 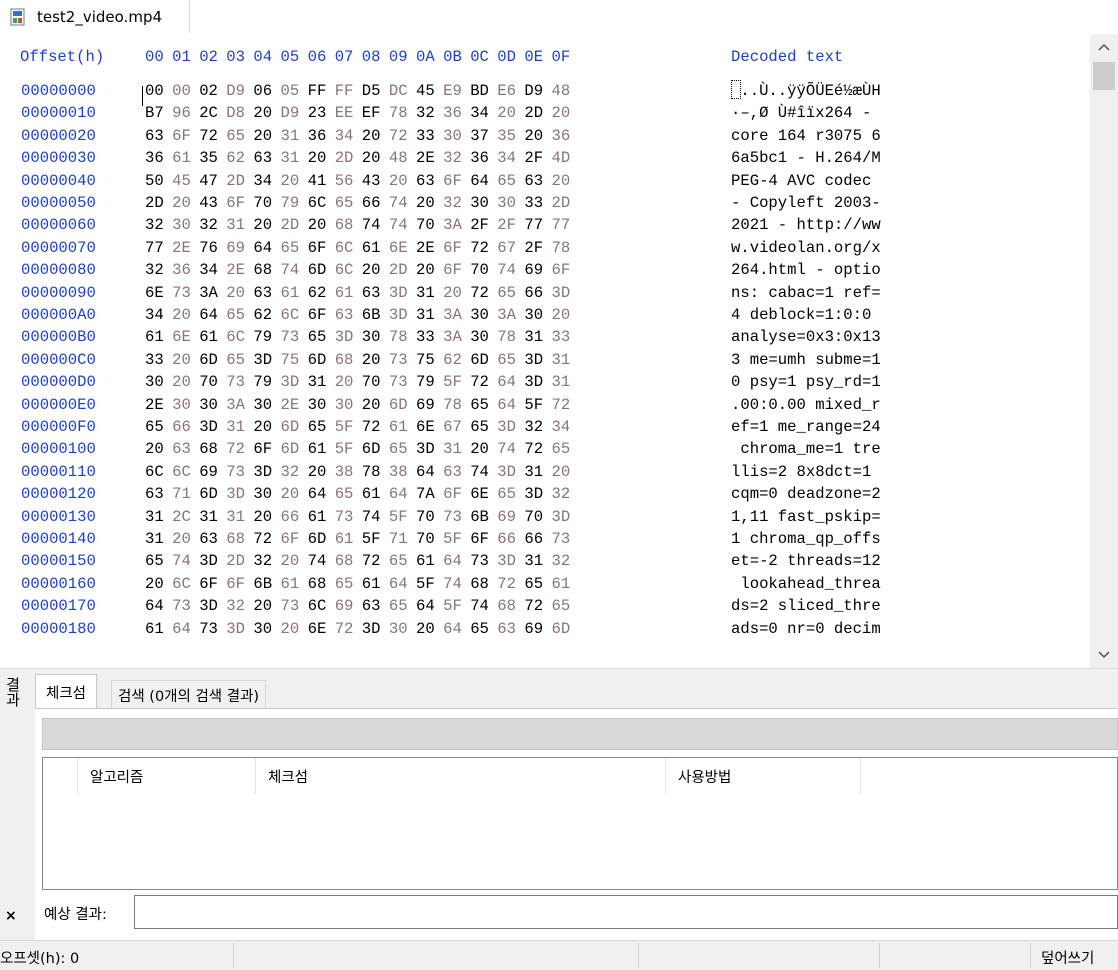 What do you see at coordinates (425, 337) in the screenshot?
I see `hex-byte: 33` at bounding box center [425, 337].